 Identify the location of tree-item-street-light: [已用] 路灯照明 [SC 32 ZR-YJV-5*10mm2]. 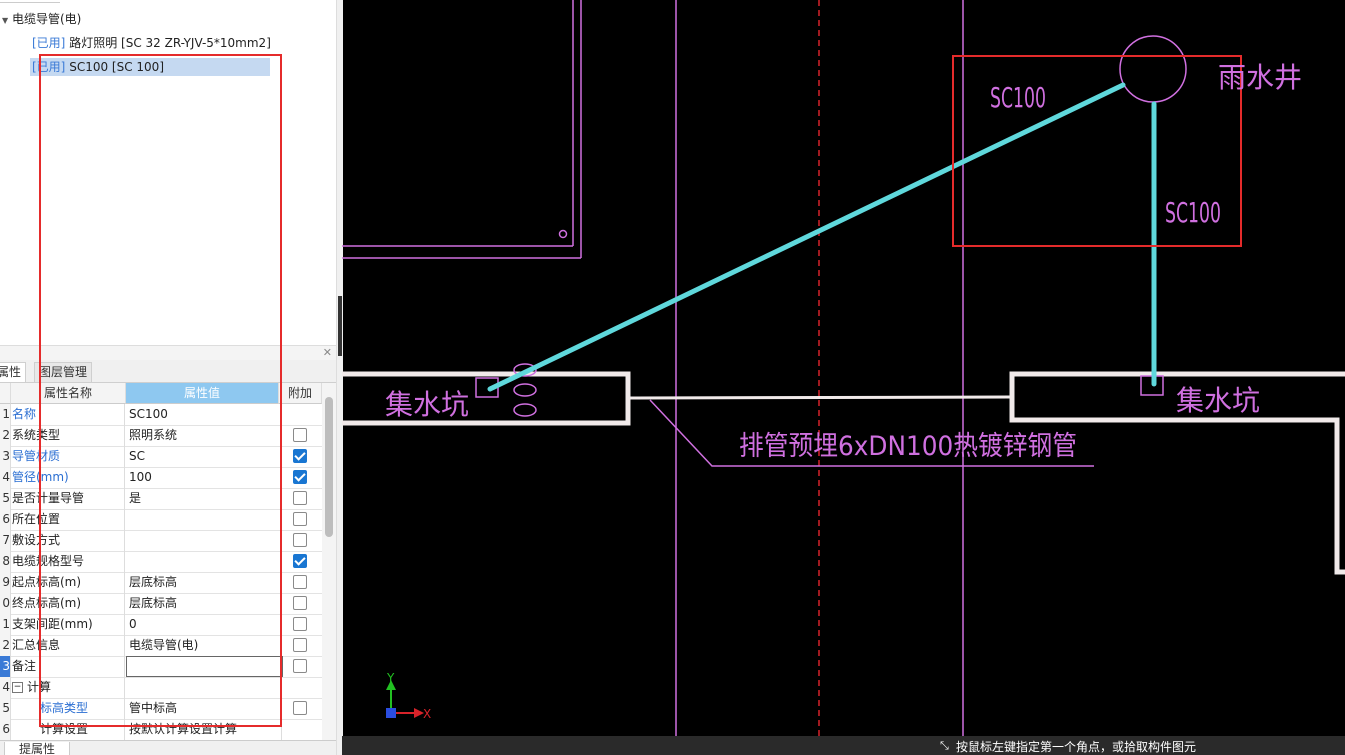
(152, 43).